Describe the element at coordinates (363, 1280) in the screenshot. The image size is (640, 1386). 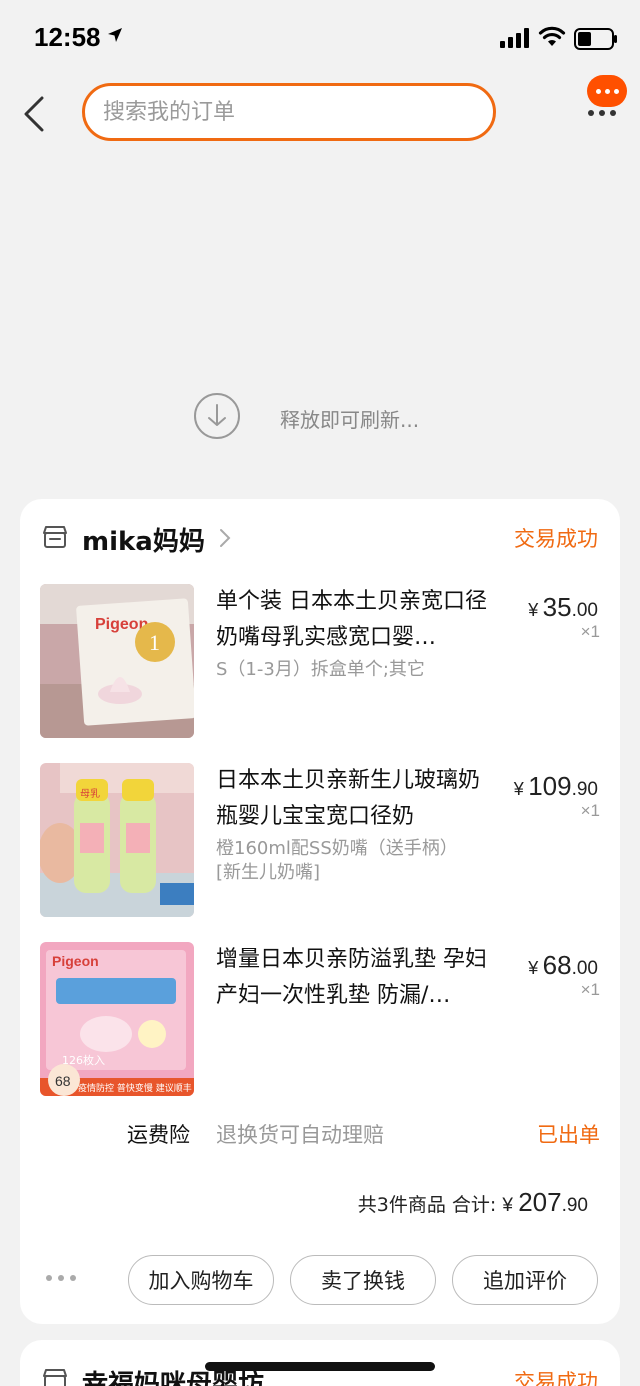
I see `resell-button: 卖了换钱` at that location.